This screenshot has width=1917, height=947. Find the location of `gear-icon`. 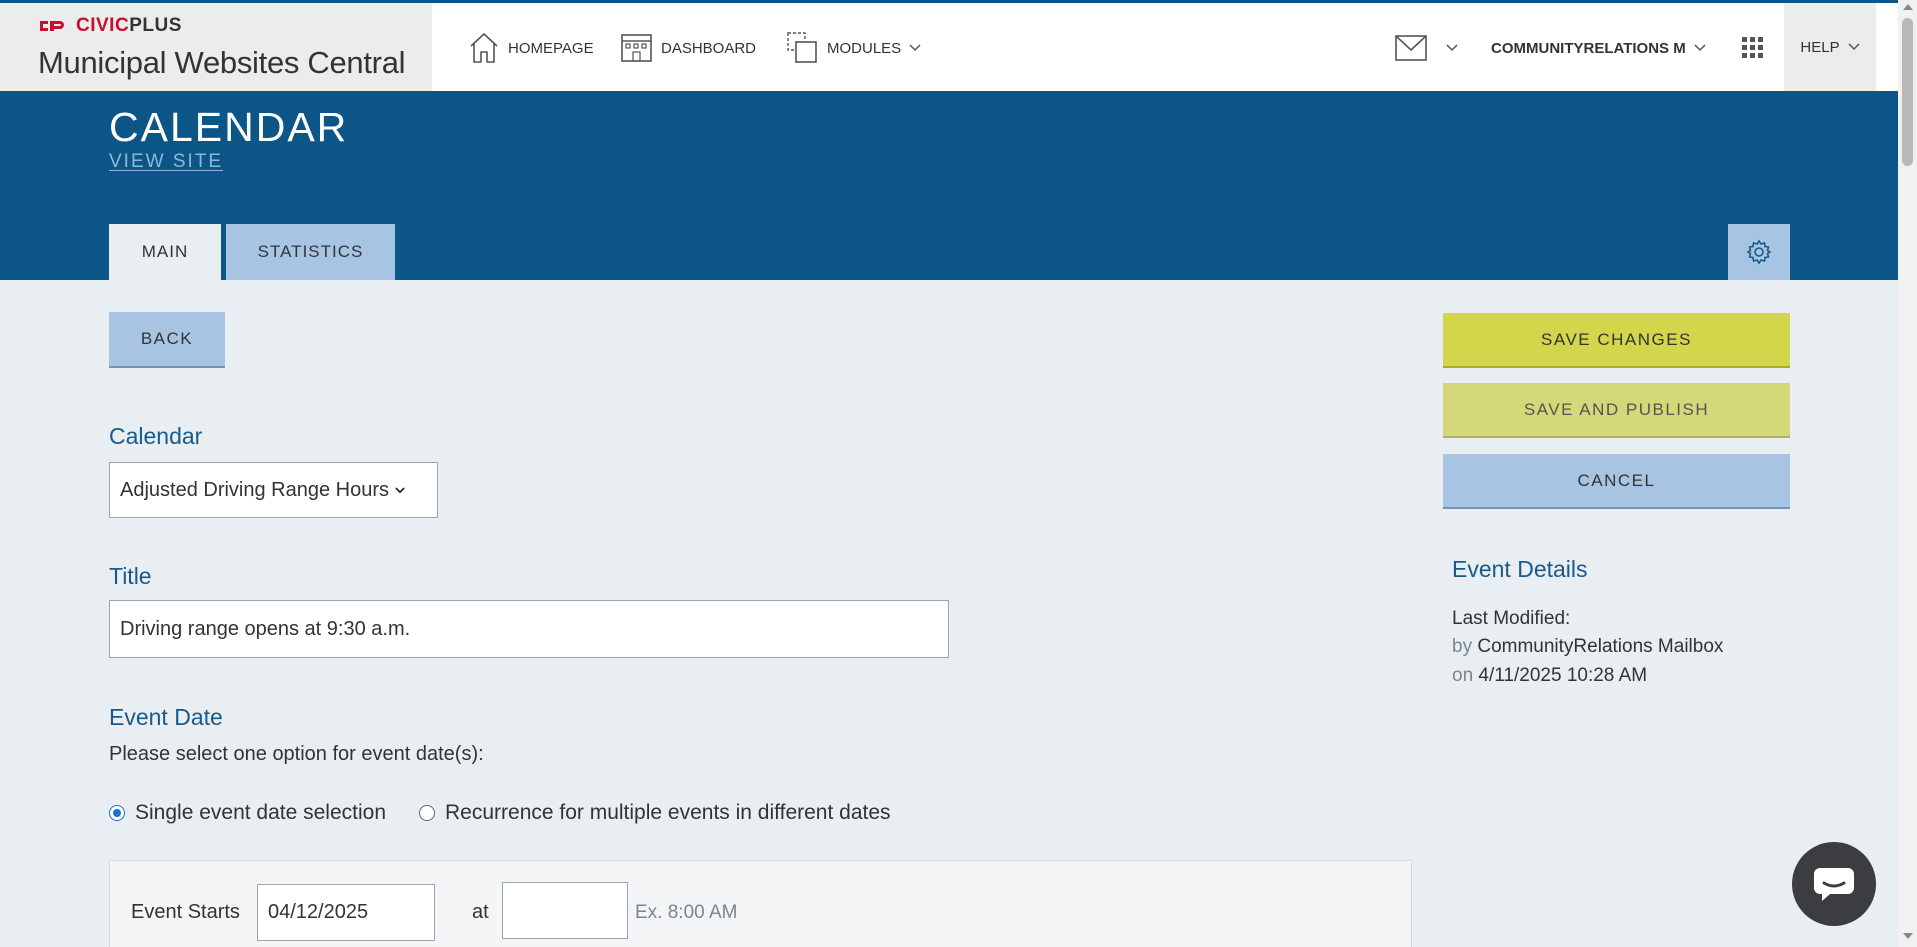

gear-icon is located at coordinates (1759, 252).